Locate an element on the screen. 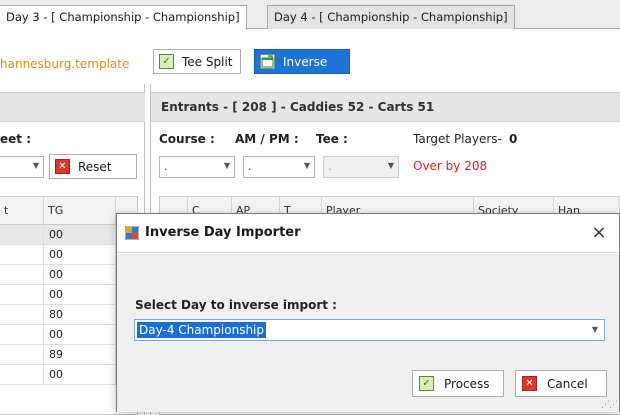  app-window-icon is located at coordinates (132, 233).